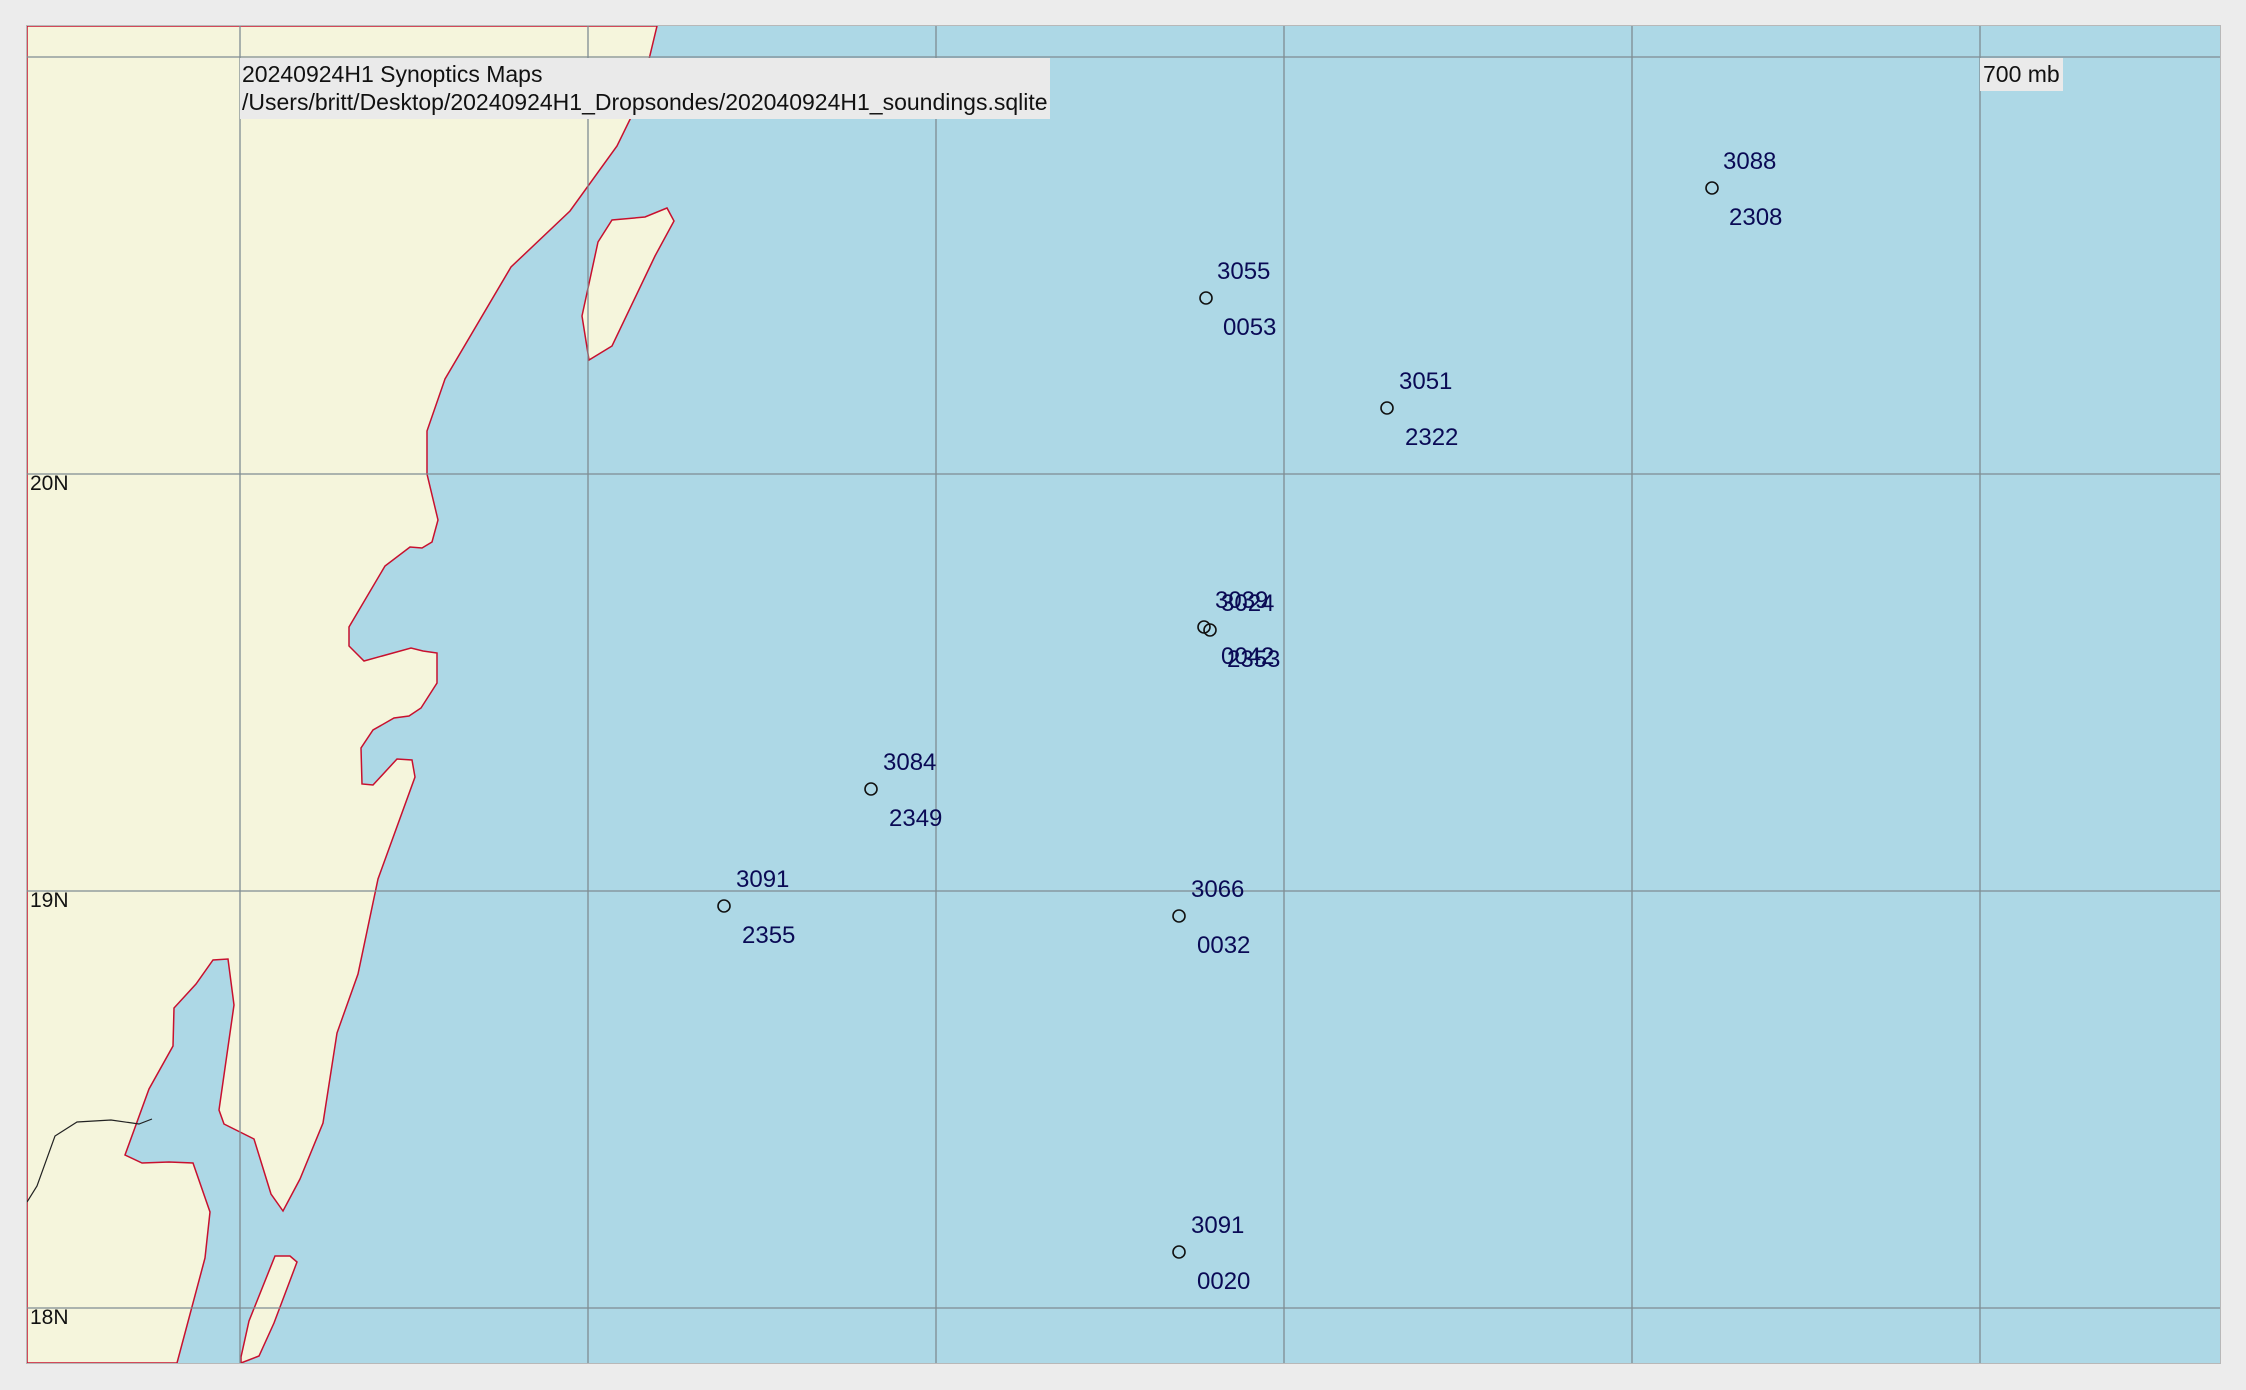  Describe the element at coordinates (916, 818) in the screenshot. I see `station-3084-time: 2349` at that location.